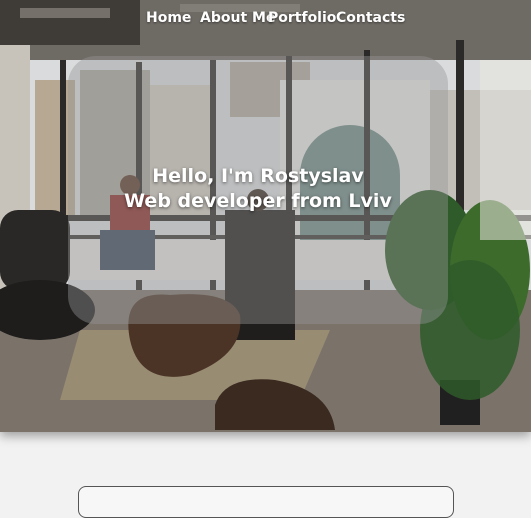 The image size is (531, 518). I want to click on top-navigation: Home About Me Portfolio Contacts, so click(265, 20).